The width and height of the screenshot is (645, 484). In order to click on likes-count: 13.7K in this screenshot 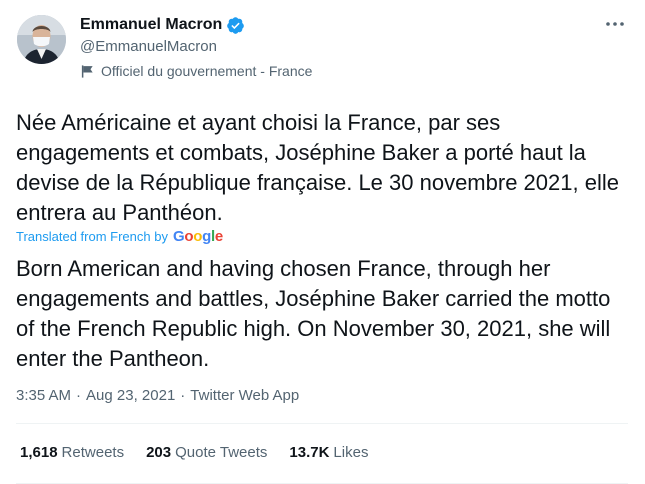, I will do `click(309, 452)`.